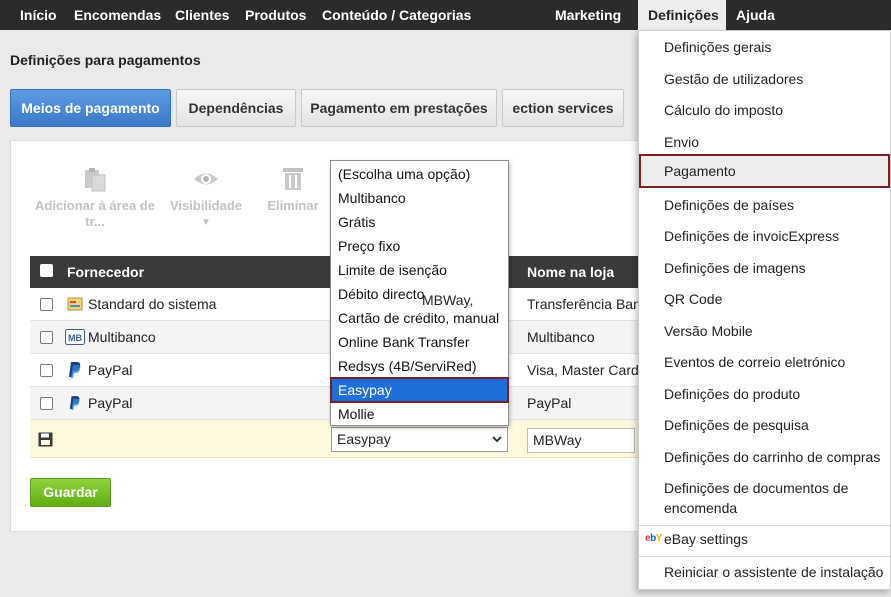 The image size is (891, 597). What do you see at coordinates (206, 179) in the screenshot?
I see `eye-icon` at bounding box center [206, 179].